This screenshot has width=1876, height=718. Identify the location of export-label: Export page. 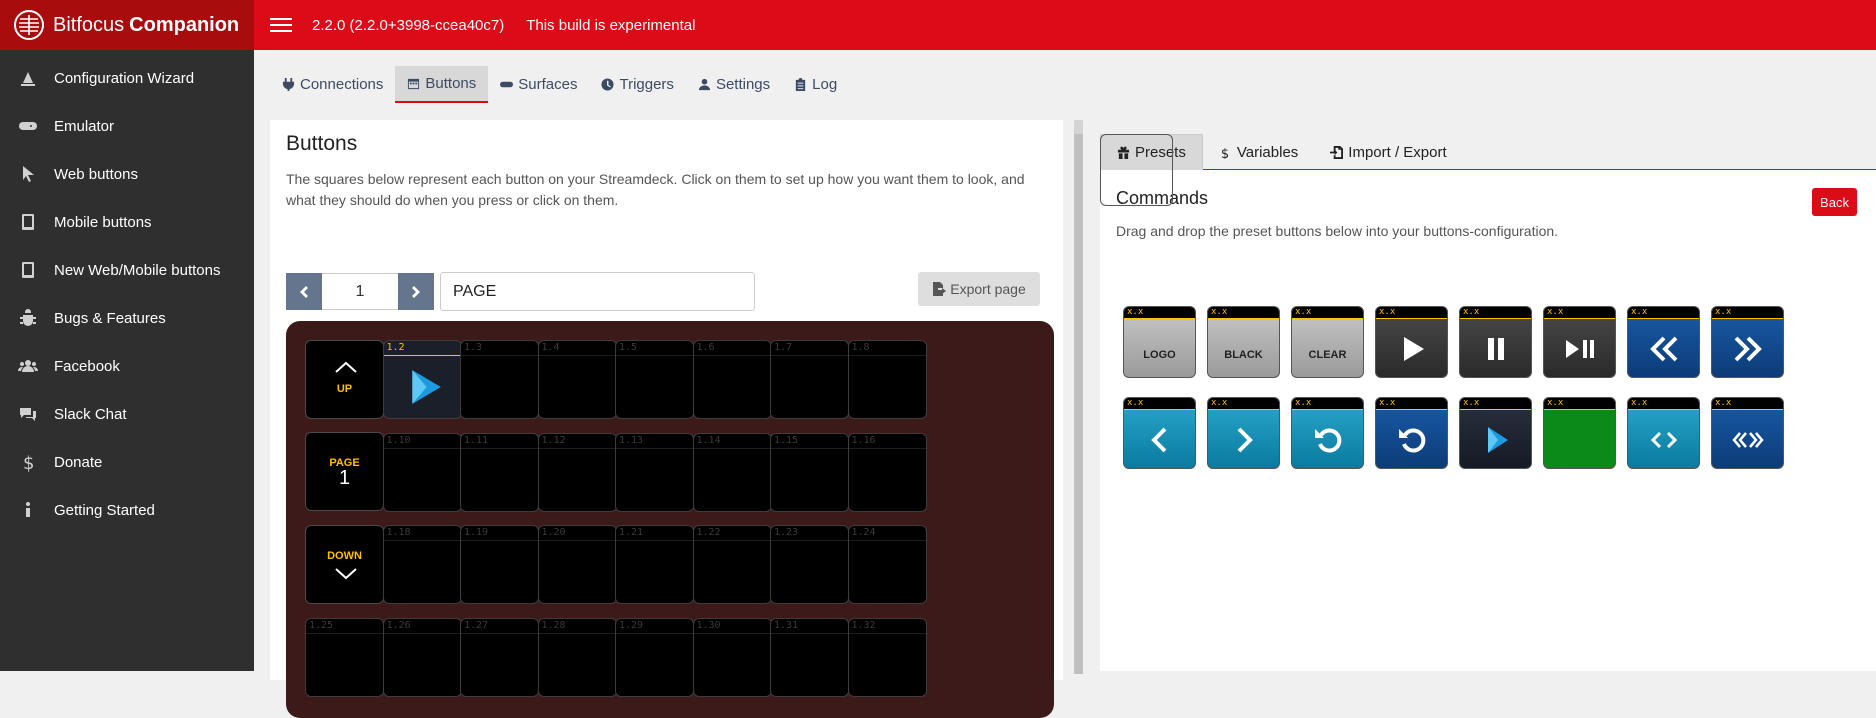
(988, 289).